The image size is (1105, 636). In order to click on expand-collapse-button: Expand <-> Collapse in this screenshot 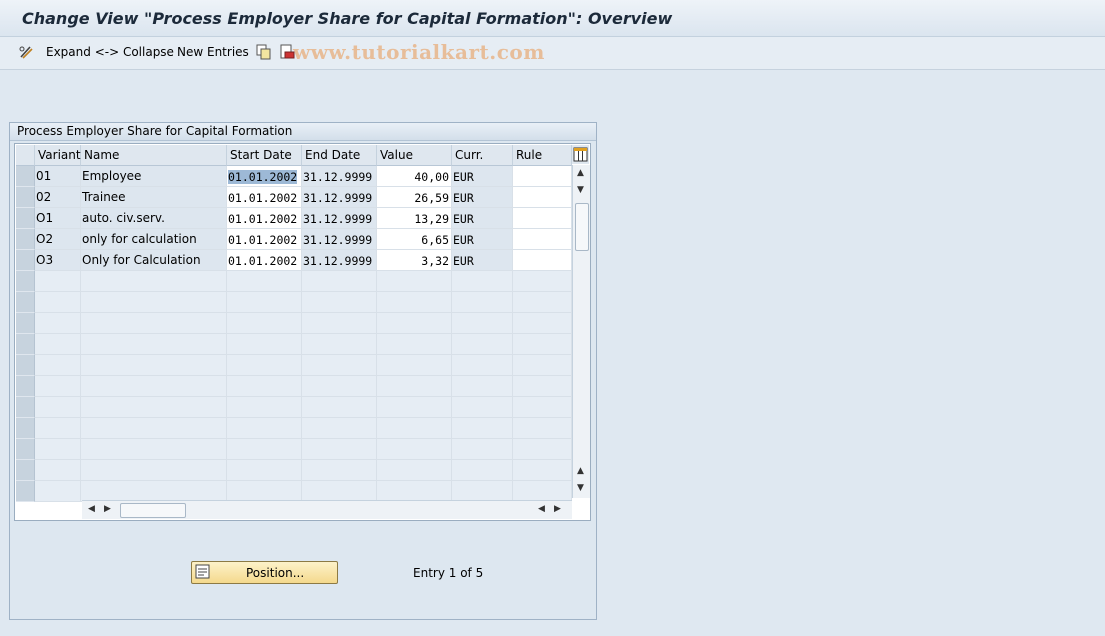, I will do `click(110, 52)`.